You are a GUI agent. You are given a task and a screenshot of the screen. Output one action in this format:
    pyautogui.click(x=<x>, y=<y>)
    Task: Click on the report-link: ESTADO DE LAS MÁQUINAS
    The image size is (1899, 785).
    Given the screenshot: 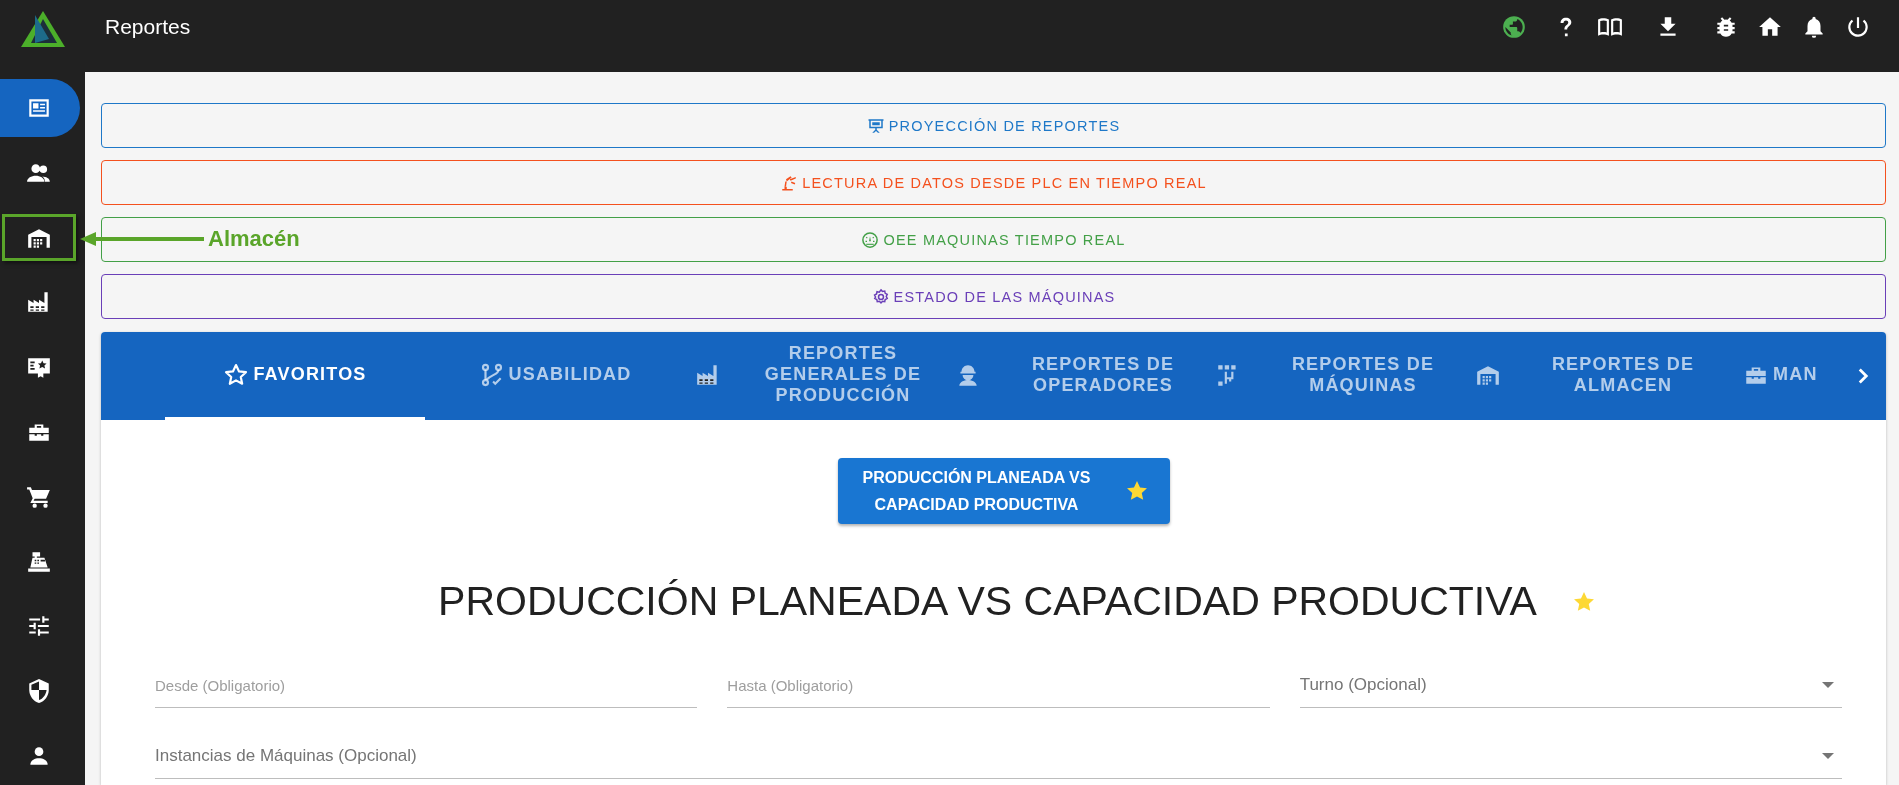 What is the action you would take?
    pyautogui.click(x=993, y=296)
    